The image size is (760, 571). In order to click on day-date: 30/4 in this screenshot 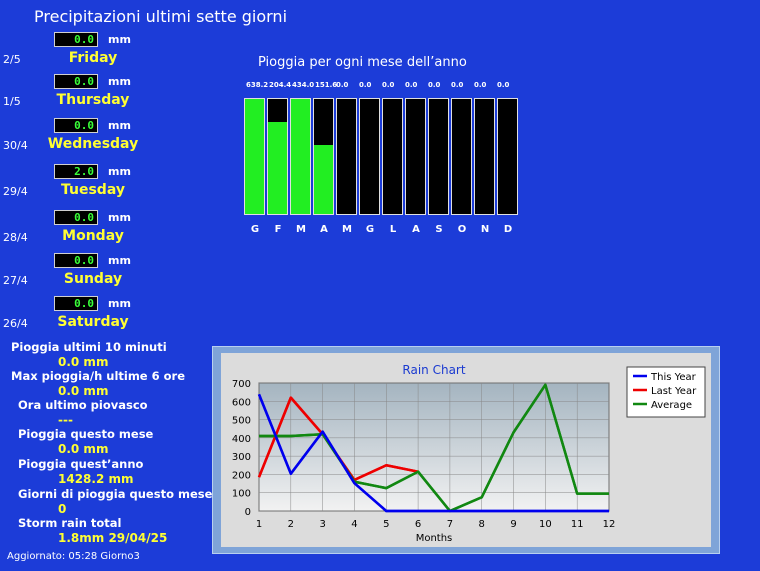, I will do `click(15, 145)`.